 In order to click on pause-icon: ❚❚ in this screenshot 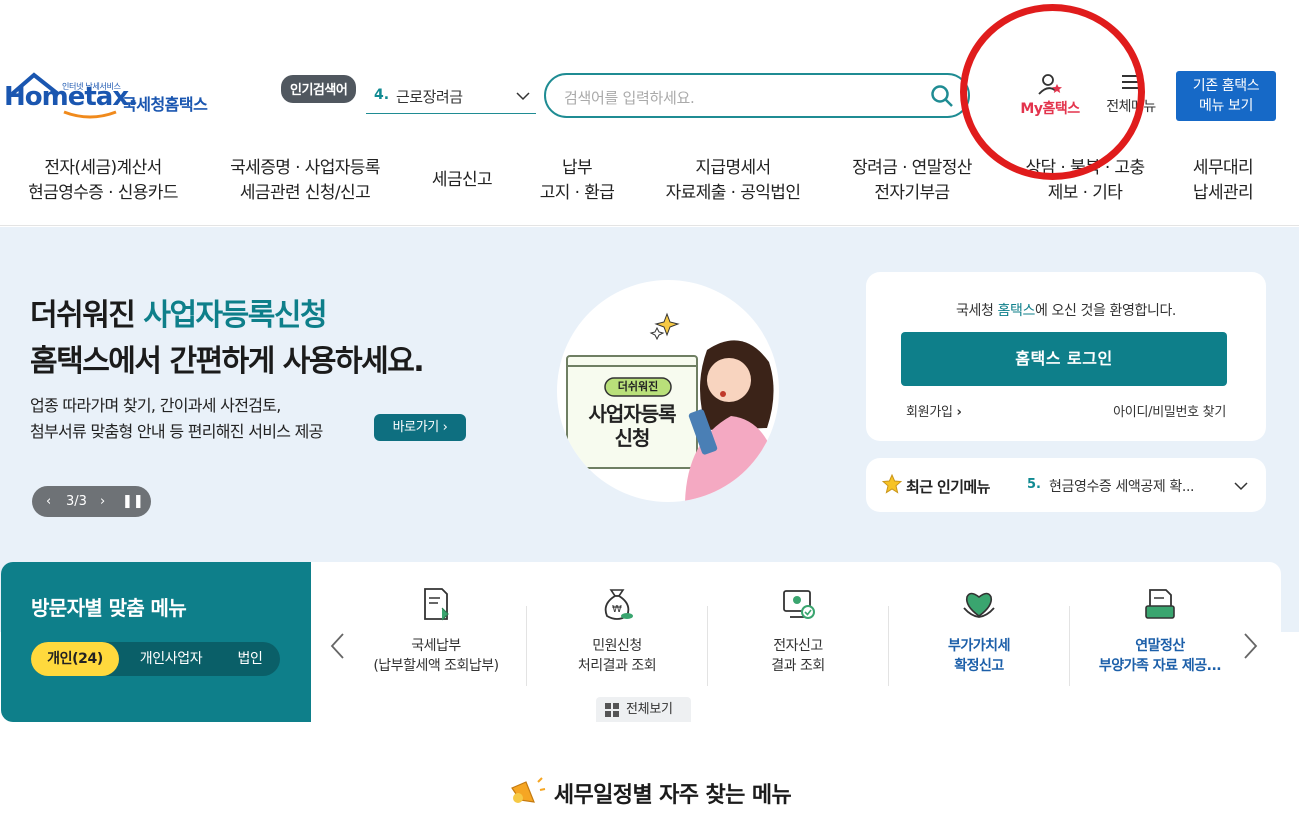, I will do `click(133, 501)`.